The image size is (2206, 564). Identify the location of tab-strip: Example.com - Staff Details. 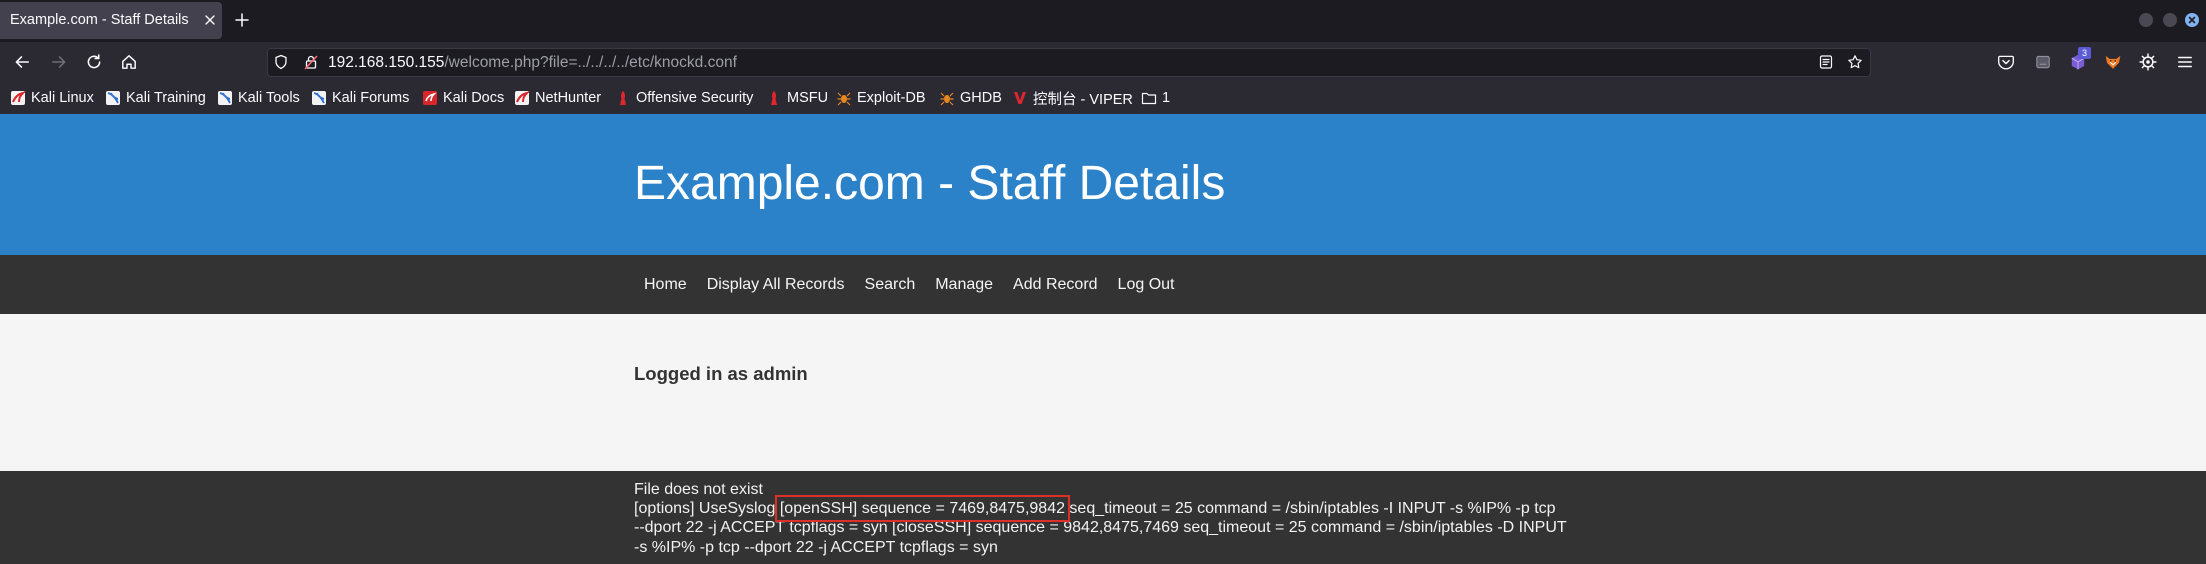
(1103, 21).